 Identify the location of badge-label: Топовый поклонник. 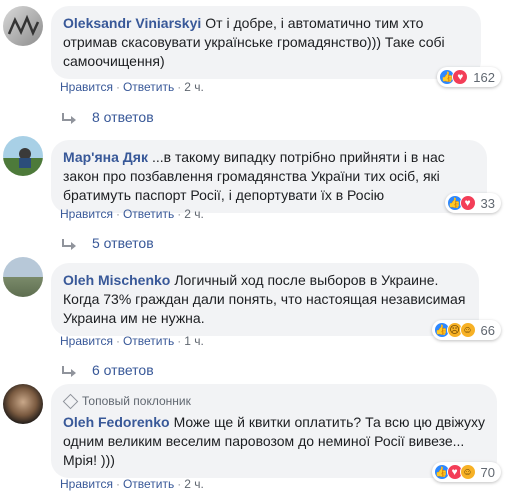
(136, 401).